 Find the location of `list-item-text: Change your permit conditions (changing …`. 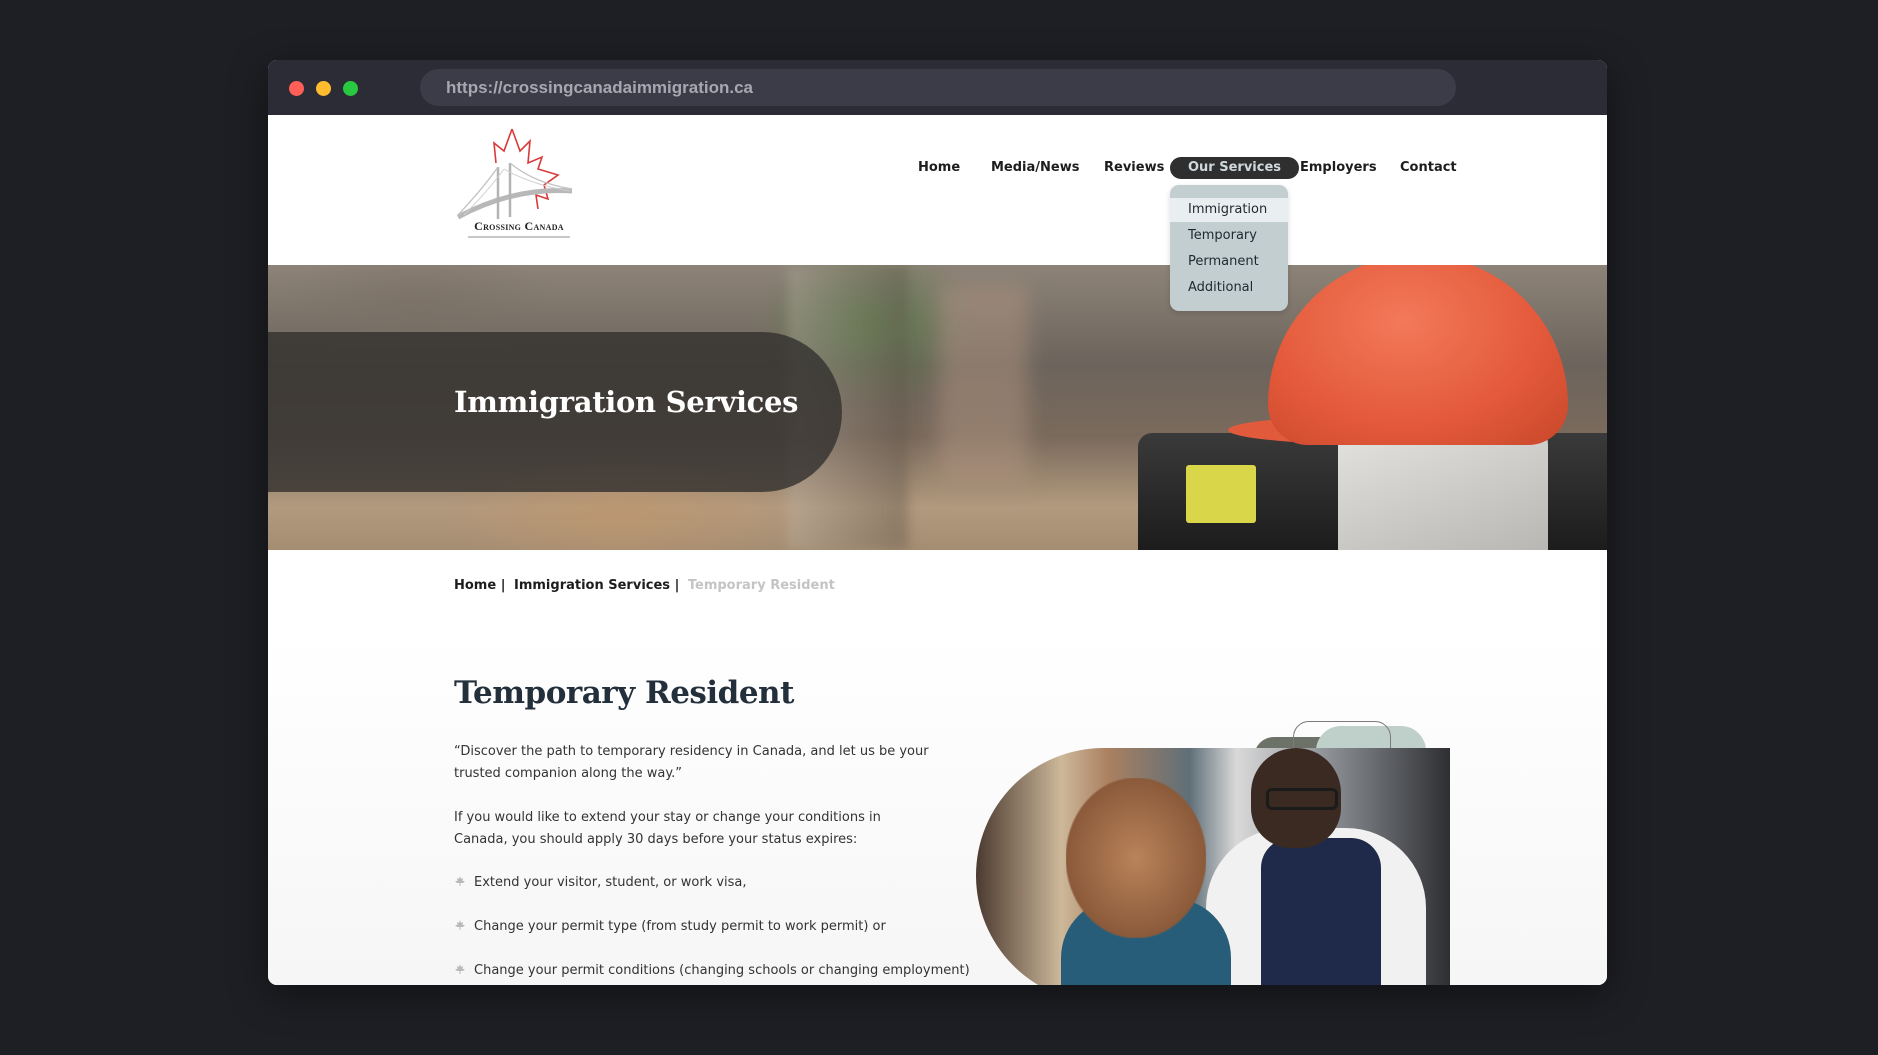

list-item-text: Change your permit conditions (changing … is located at coordinates (722, 970).